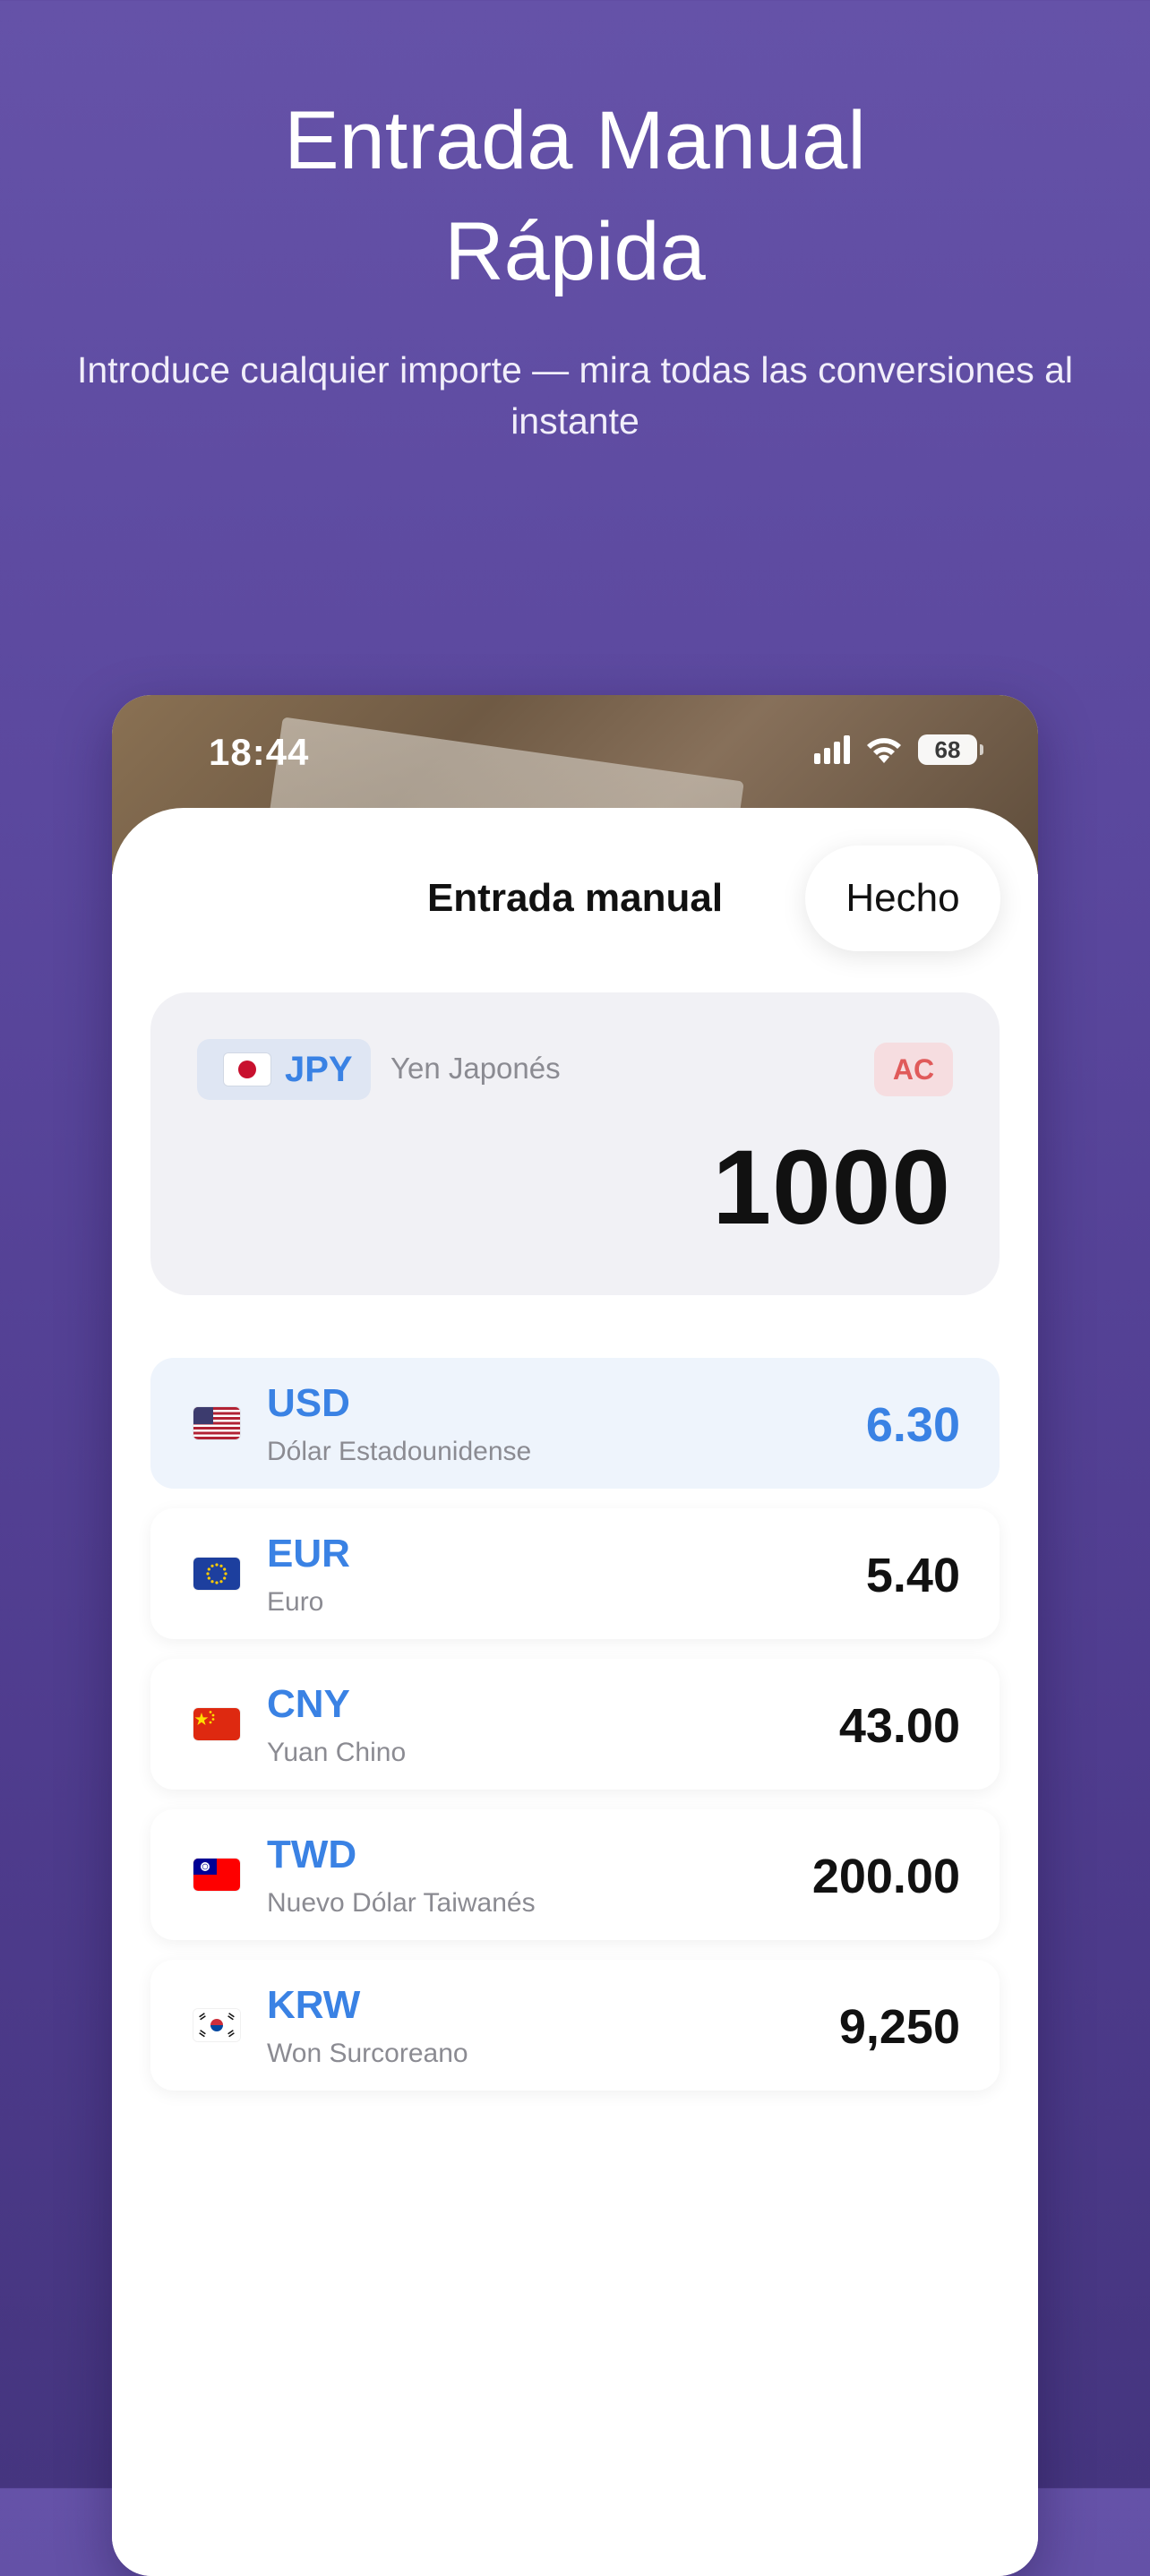 The image size is (1150, 2576). I want to click on rate-value: 5.40, so click(912, 1575).